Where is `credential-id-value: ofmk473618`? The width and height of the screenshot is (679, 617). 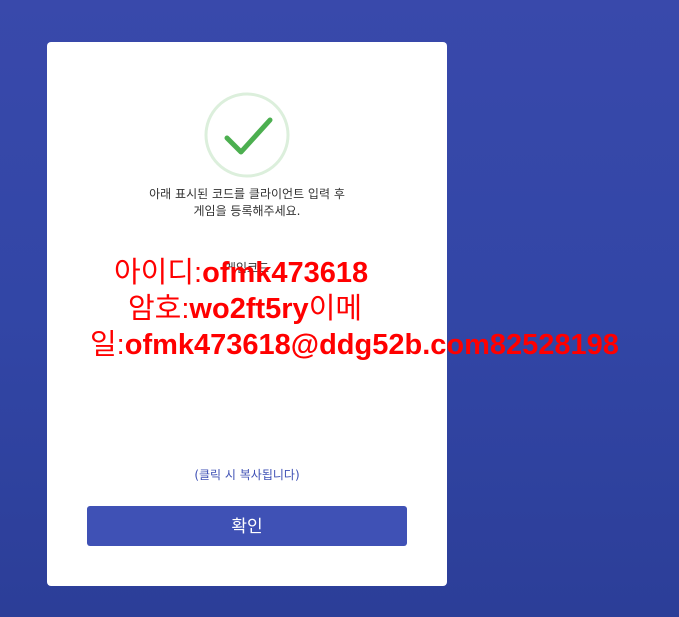
credential-id-value: ofmk473618 is located at coordinates (285, 273).